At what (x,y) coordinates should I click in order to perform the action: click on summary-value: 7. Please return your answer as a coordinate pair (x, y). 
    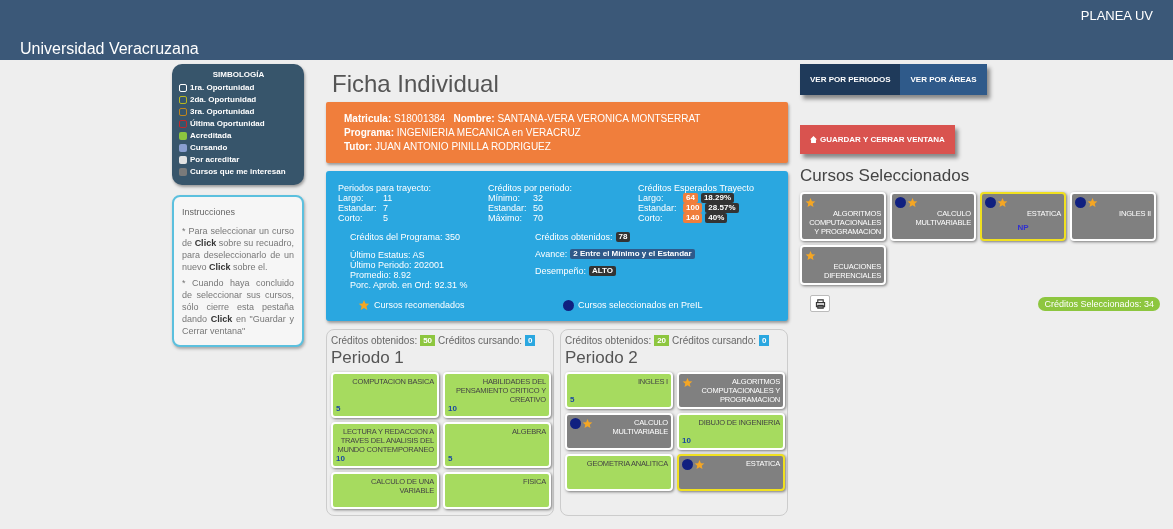
    Looking at the image, I should click on (385, 208).